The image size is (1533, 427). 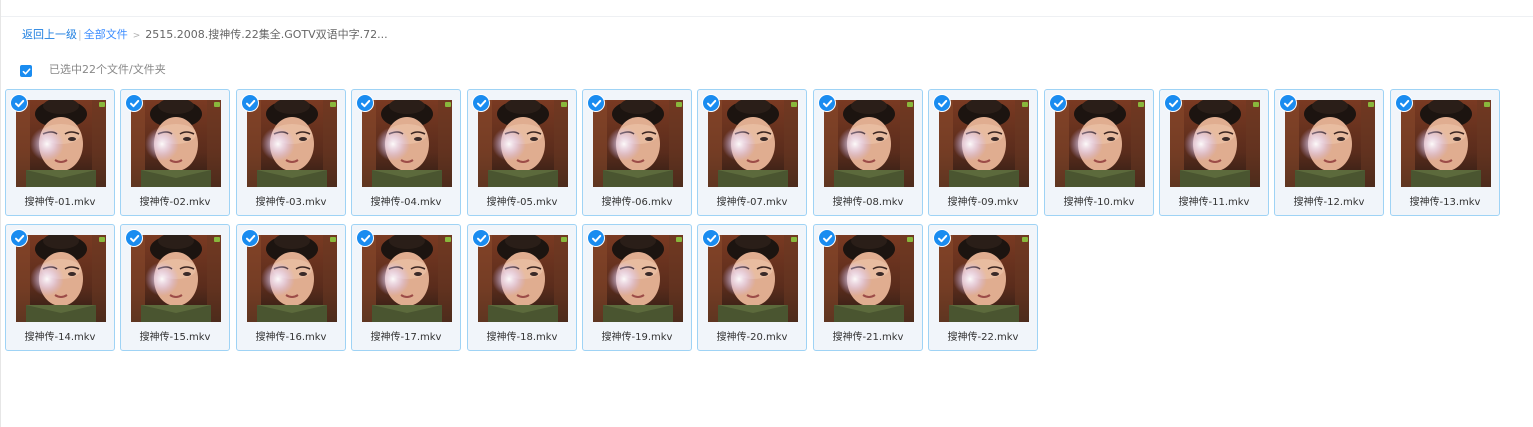 What do you see at coordinates (1099, 202) in the screenshot?
I see `file-name: 搜神传-10.mkv` at bounding box center [1099, 202].